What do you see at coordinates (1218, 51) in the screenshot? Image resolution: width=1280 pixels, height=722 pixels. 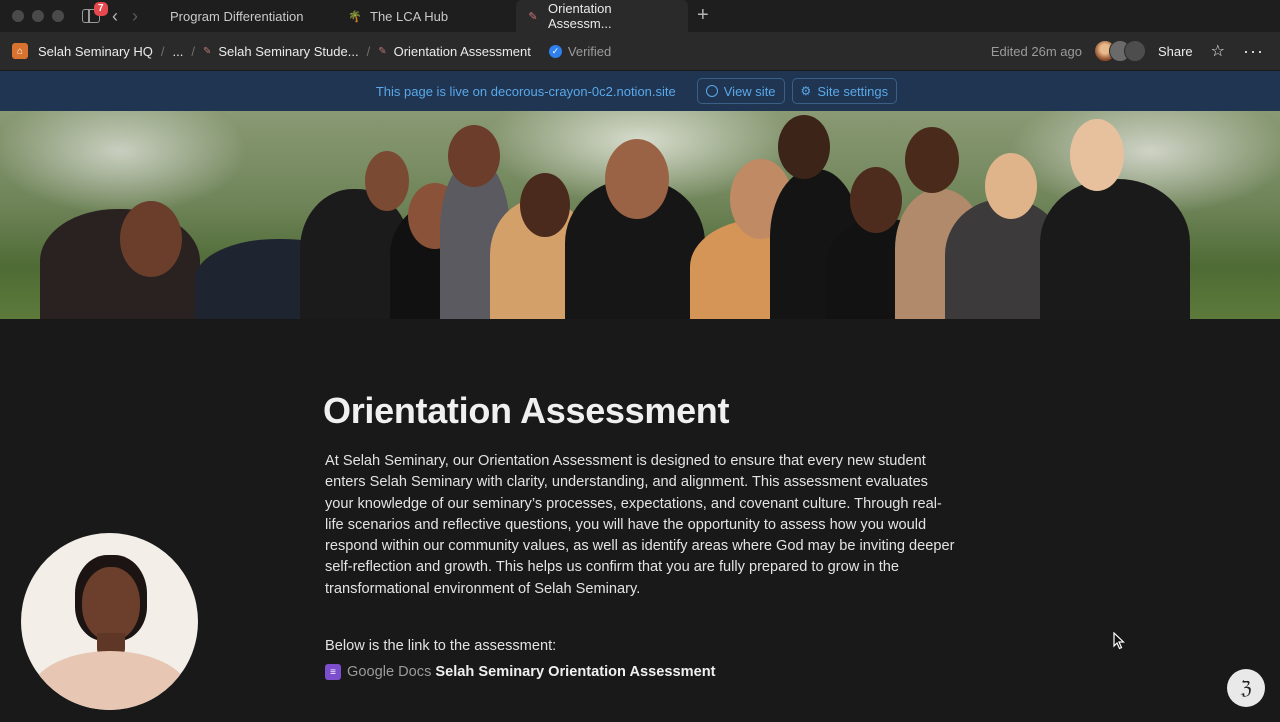 I see `star-icon: ☆` at bounding box center [1218, 51].